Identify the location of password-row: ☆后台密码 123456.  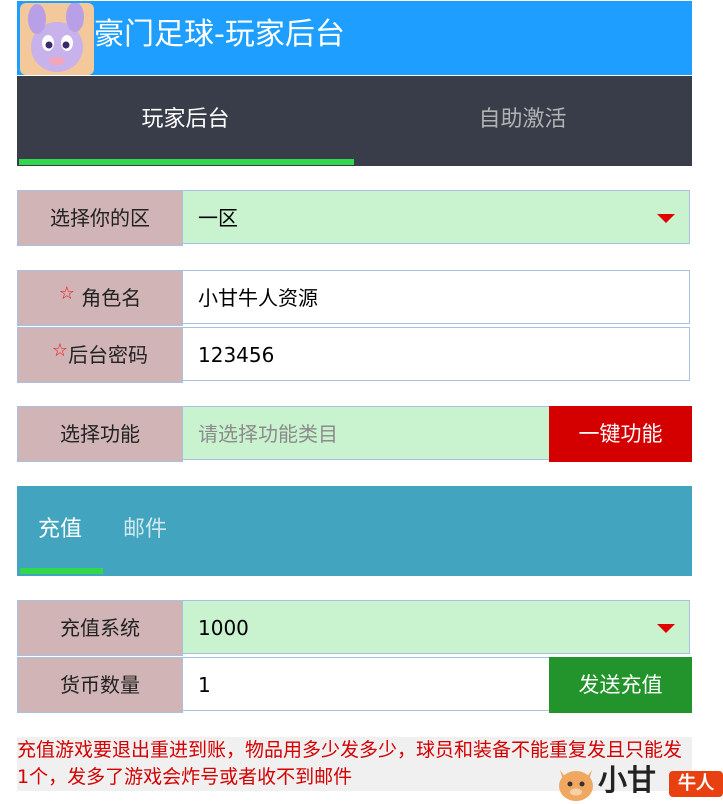
(354, 355).